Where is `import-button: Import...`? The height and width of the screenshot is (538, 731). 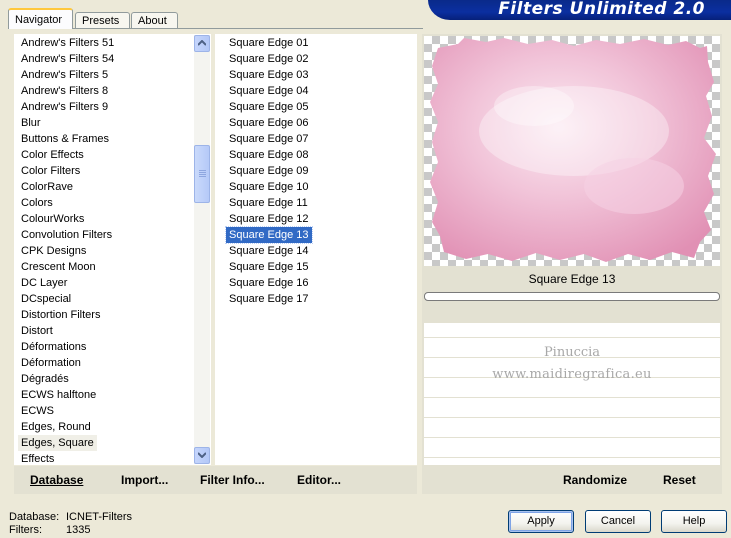
import-button: Import... is located at coordinates (144, 480).